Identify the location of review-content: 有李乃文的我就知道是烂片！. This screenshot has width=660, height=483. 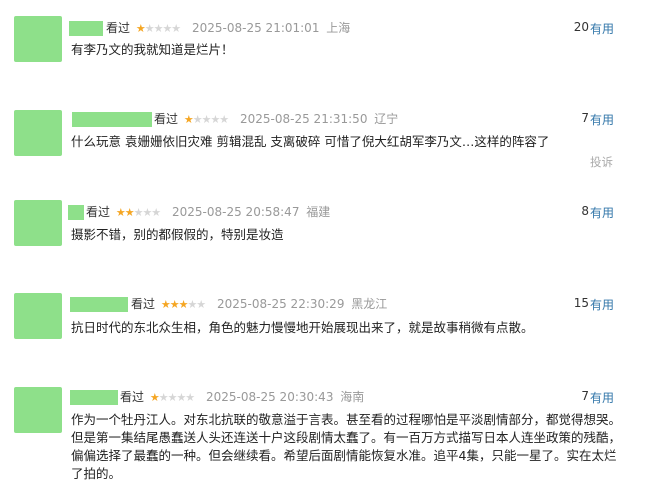
(152, 49).